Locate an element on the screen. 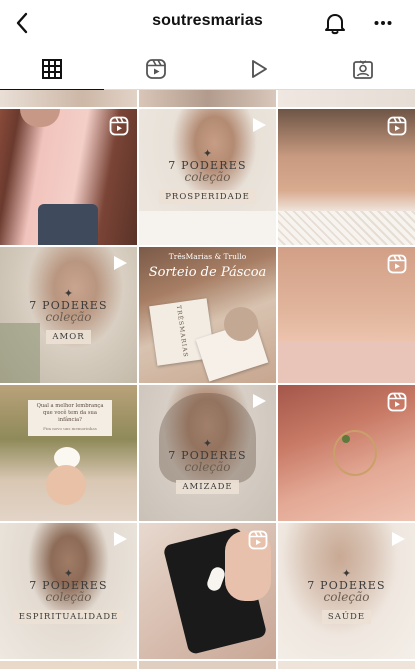 The image size is (415, 669). collection-overlay: ✦ 7 PODERES coleção AMIZADE is located at coordinates (207, 466).